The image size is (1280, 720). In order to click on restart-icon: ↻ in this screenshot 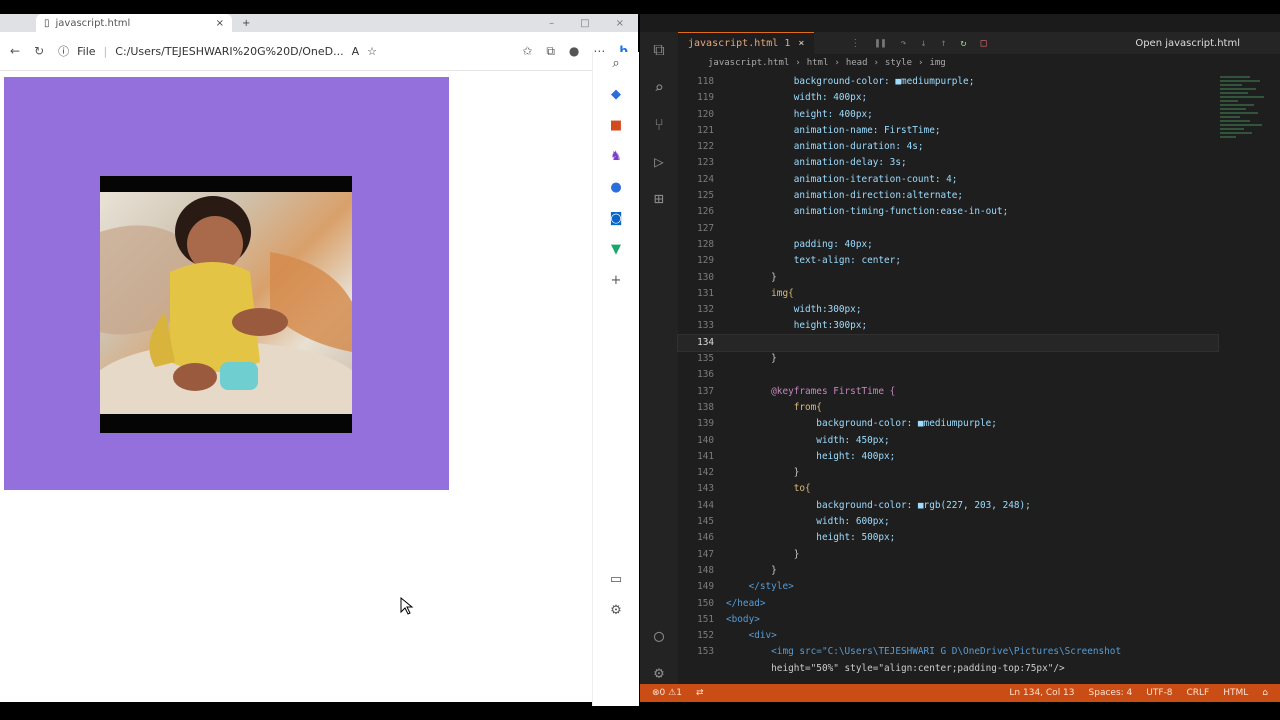, I will do `click(964, 43)`.